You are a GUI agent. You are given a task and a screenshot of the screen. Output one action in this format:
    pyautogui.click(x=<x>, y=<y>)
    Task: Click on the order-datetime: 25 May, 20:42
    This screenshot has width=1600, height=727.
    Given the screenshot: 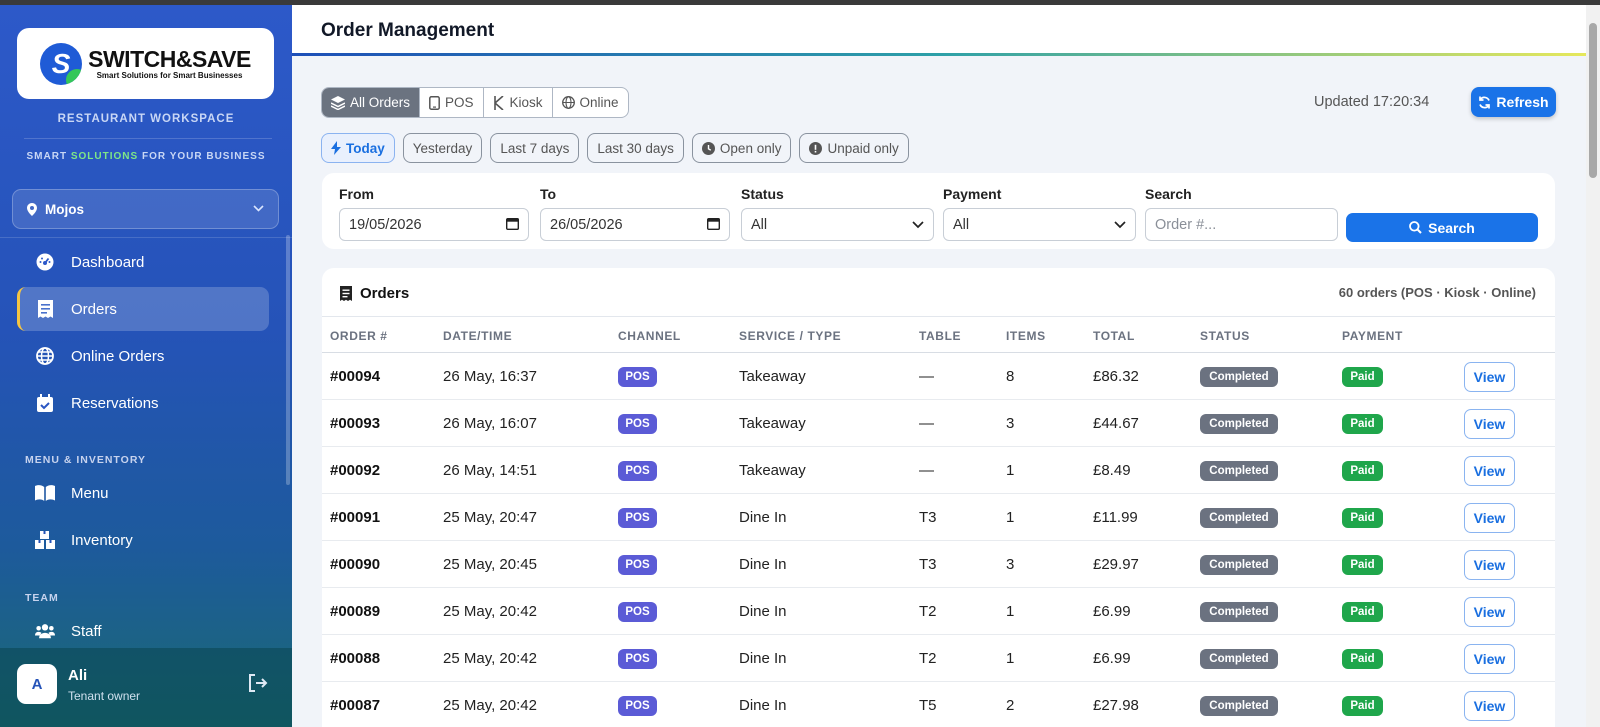 What is the action you would take?
    pyautogui.click(x=490, y=611)
    